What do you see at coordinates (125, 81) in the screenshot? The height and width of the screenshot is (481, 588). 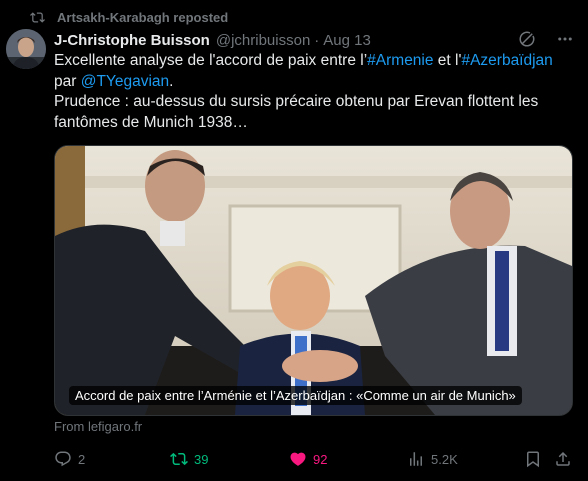 I see `mention-tyegavian: @TYegavian` at bounding box center [125, 81].